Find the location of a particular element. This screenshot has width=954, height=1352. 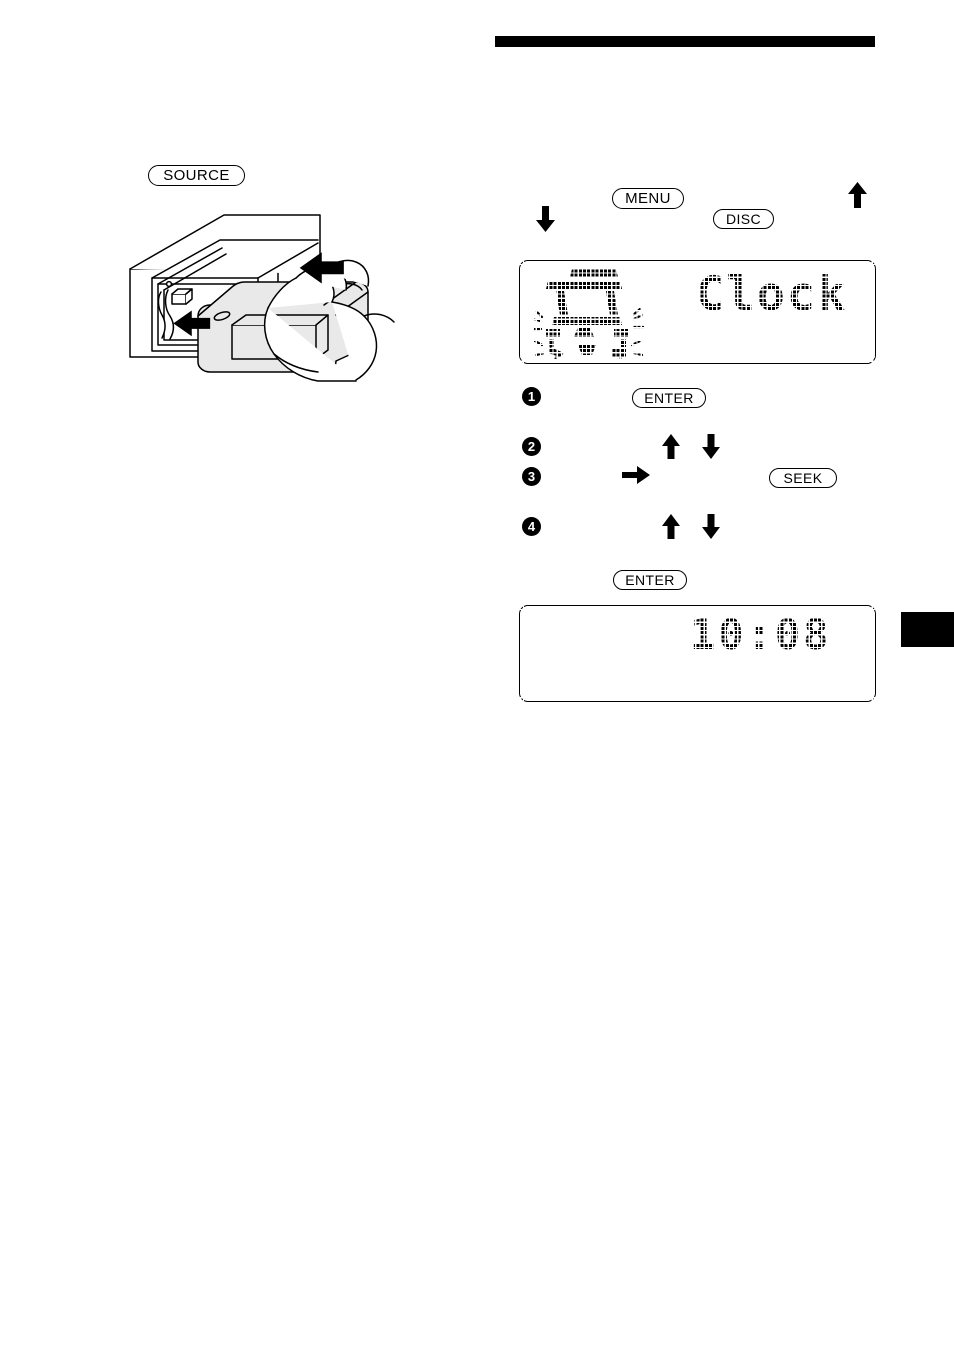

disc-button: DISC is located at coordinates (744, 219).